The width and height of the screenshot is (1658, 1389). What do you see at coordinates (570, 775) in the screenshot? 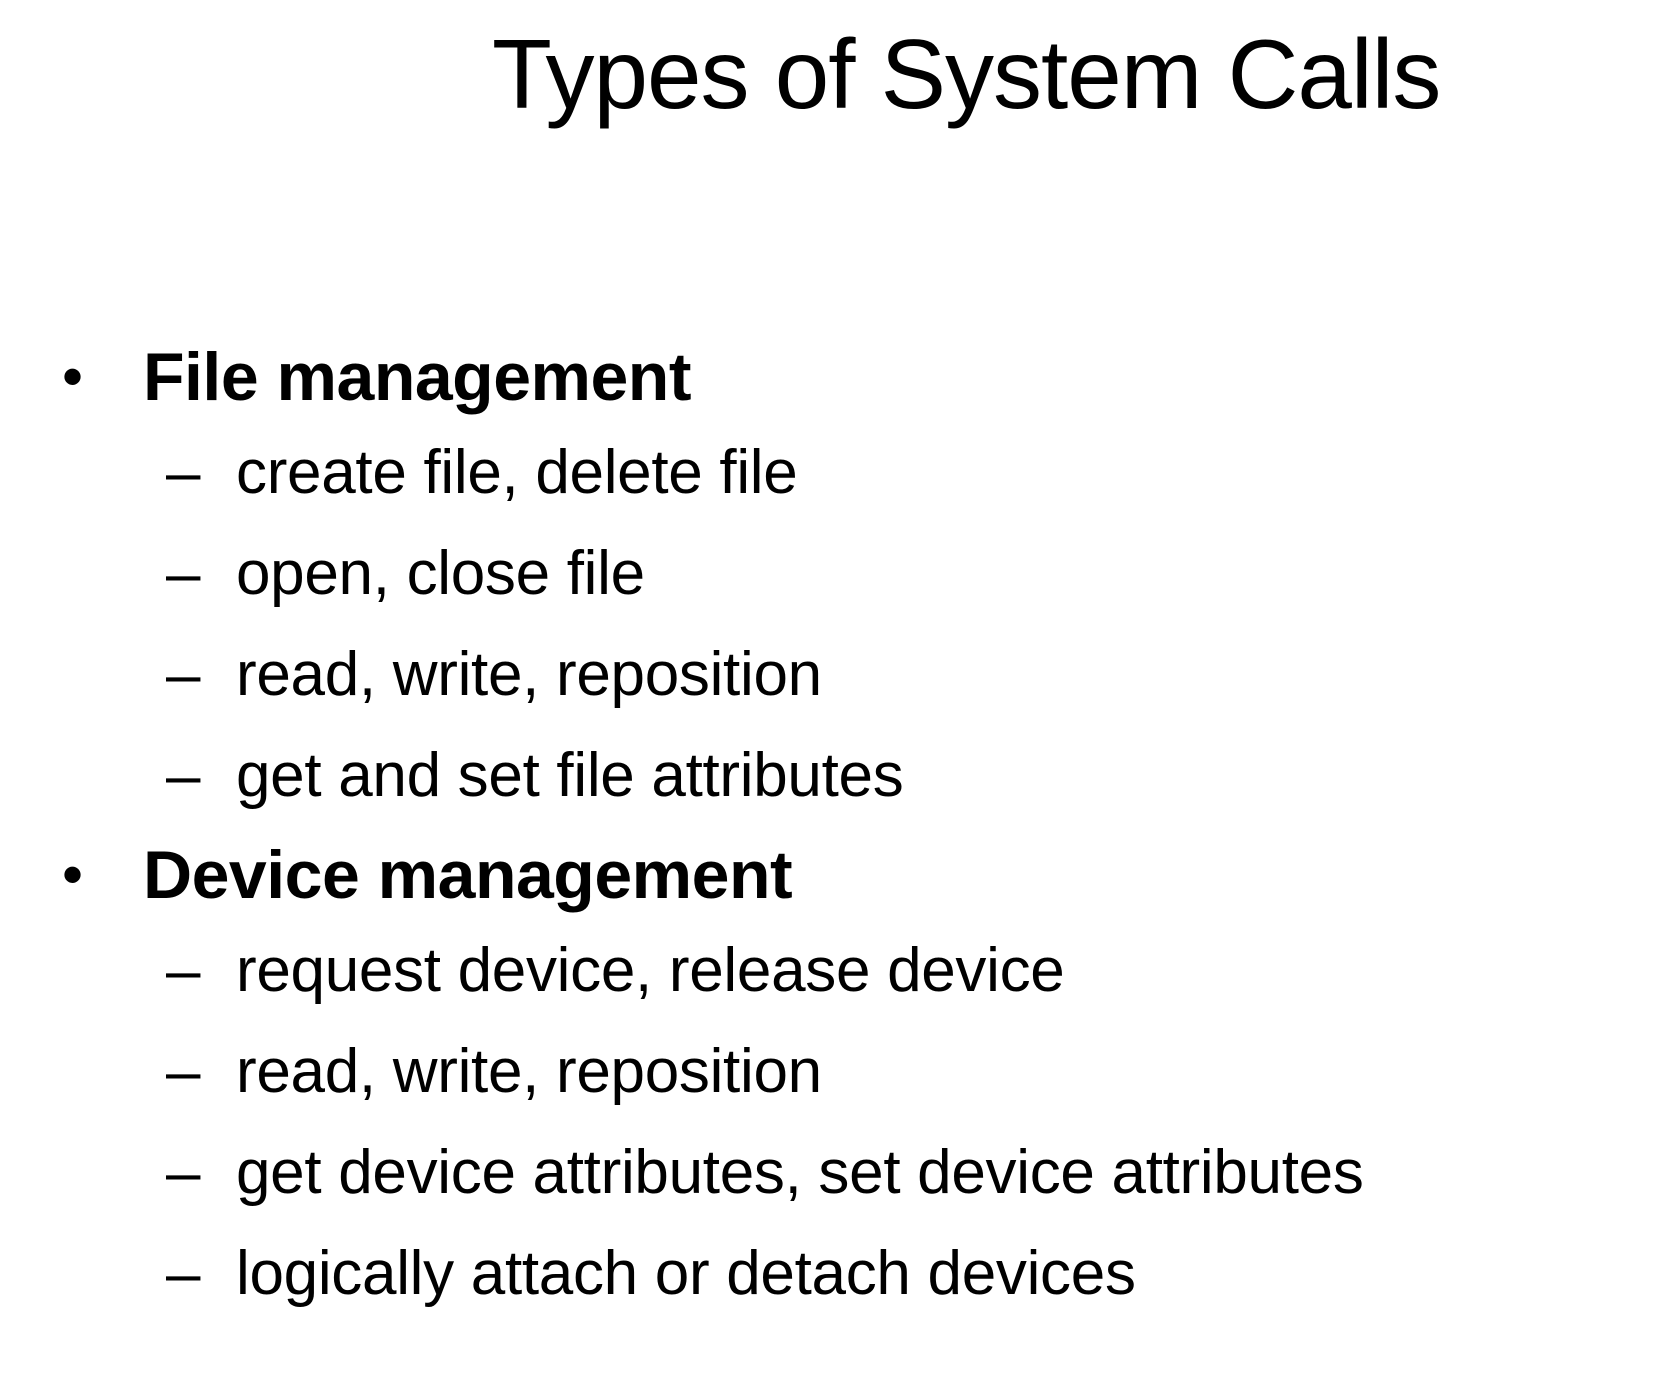
I see `list-item-text: get and set file attributes` at bounding box center [570, 775].